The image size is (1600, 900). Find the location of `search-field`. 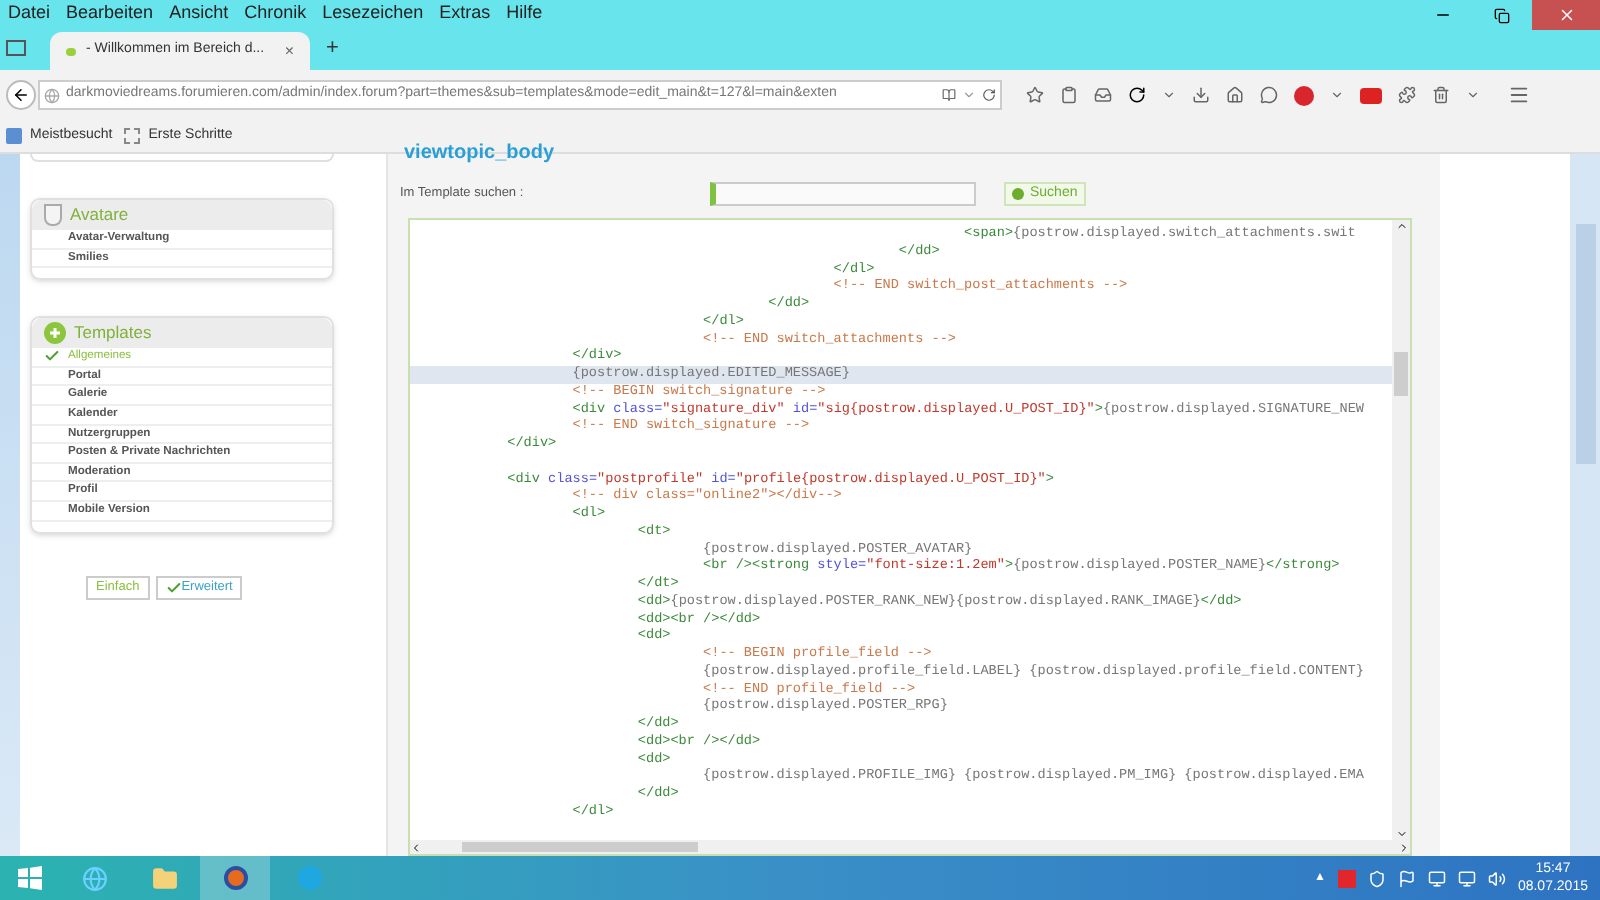

search-field is located at coordinates (843, 194).